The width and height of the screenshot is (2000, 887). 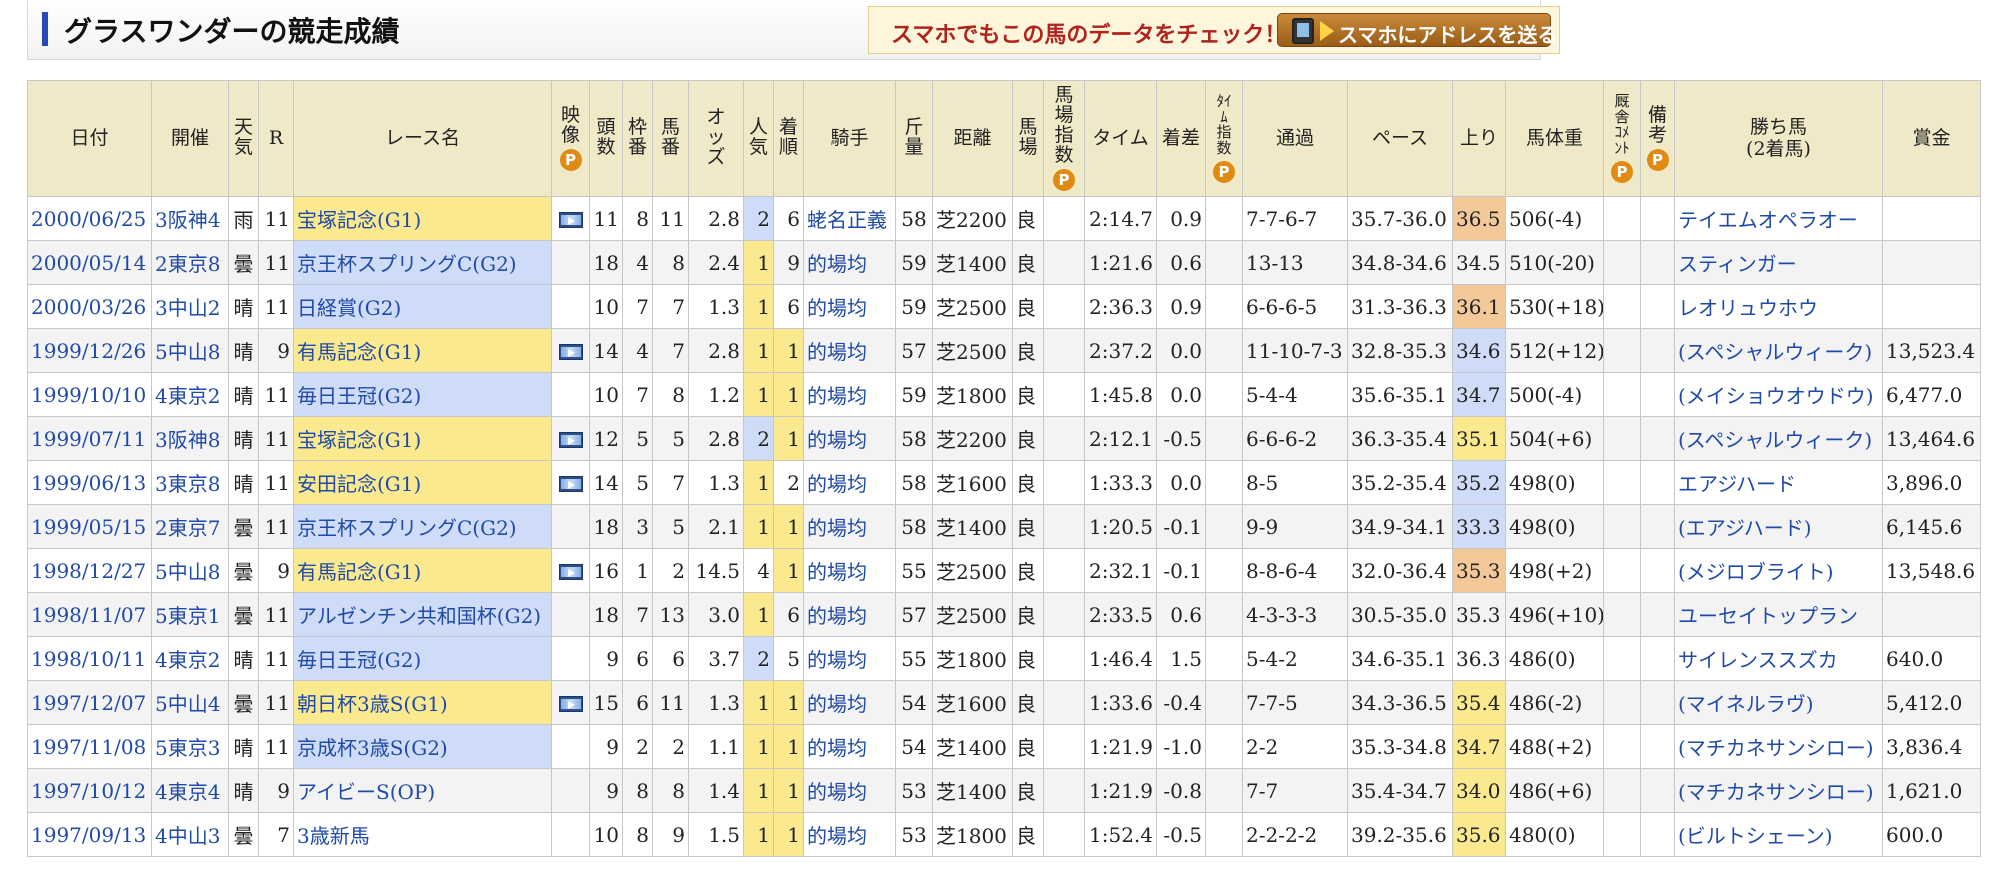 I want to click on race-name-link: アイビーS(OP), so click(x=422, y=790).